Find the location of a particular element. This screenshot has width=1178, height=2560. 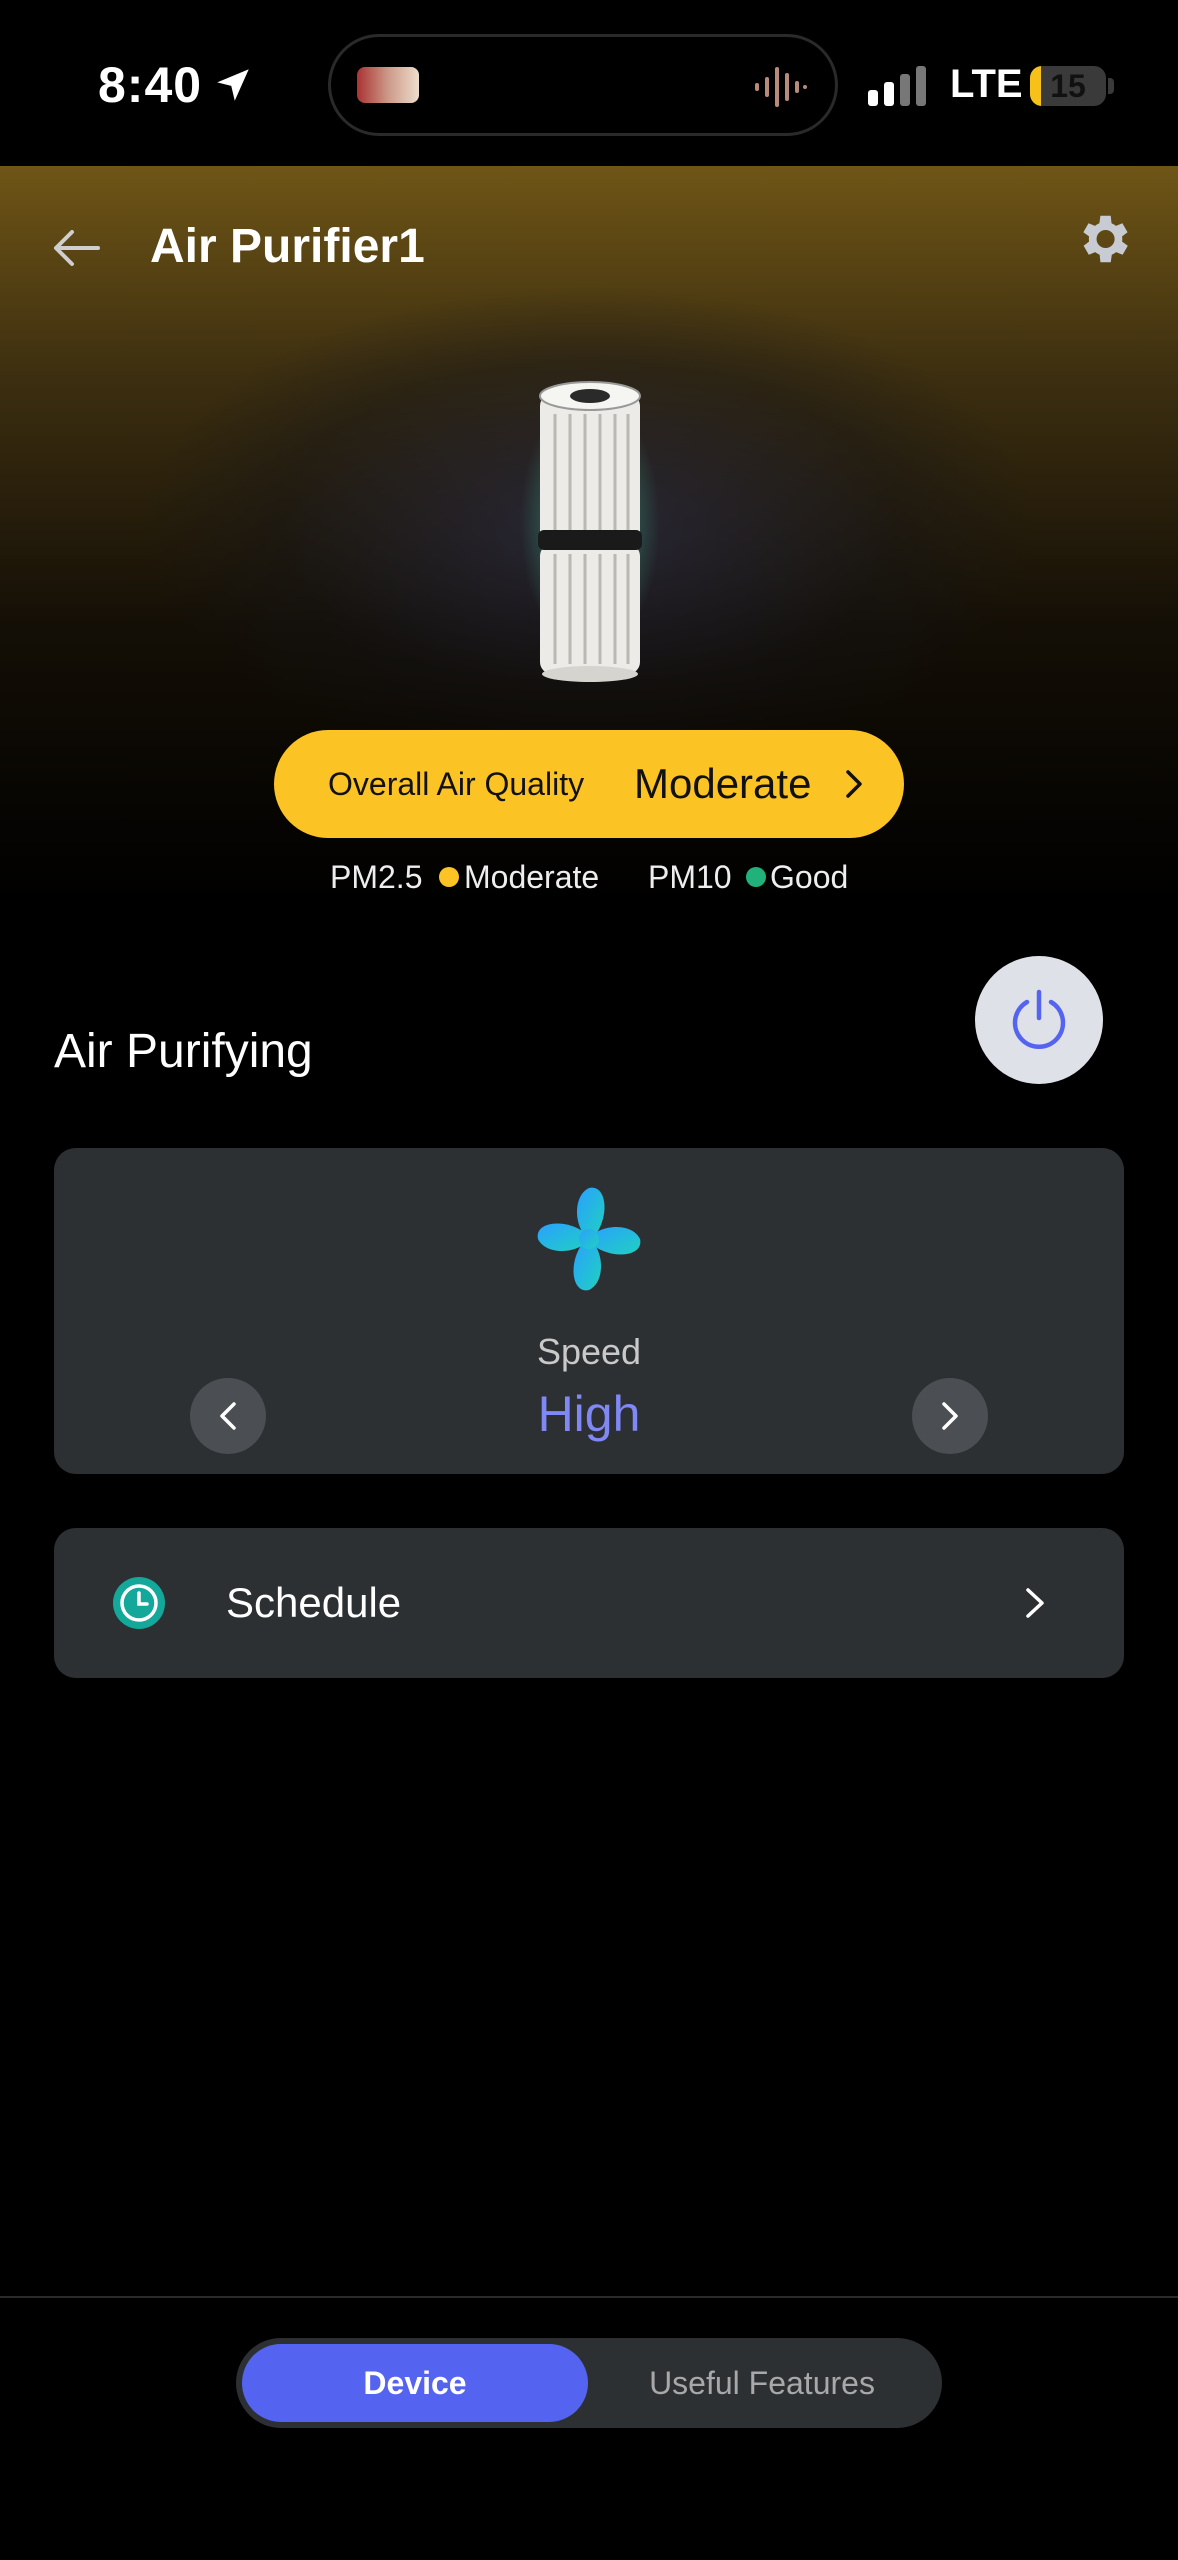

battery-nub is located at coordinates (1111, 86).